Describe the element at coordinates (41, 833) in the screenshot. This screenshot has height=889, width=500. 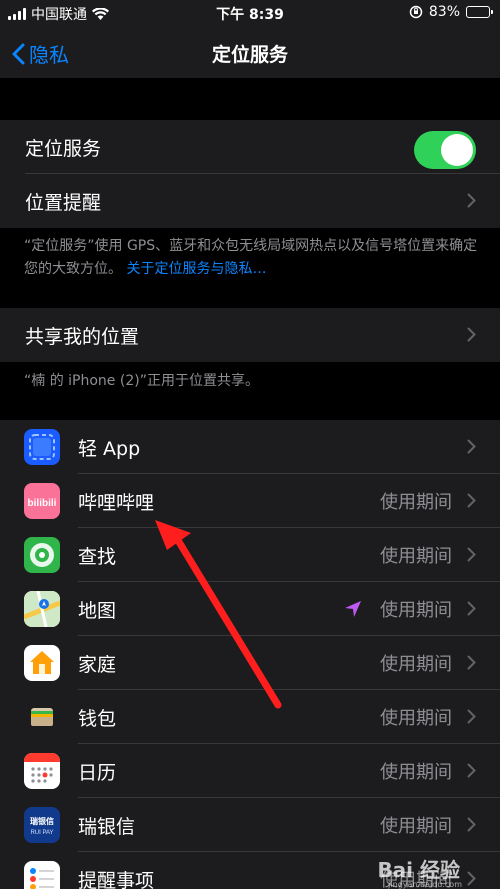
I see `ruiyinxin-icon-text-bottom: RUI PAY` at that location.